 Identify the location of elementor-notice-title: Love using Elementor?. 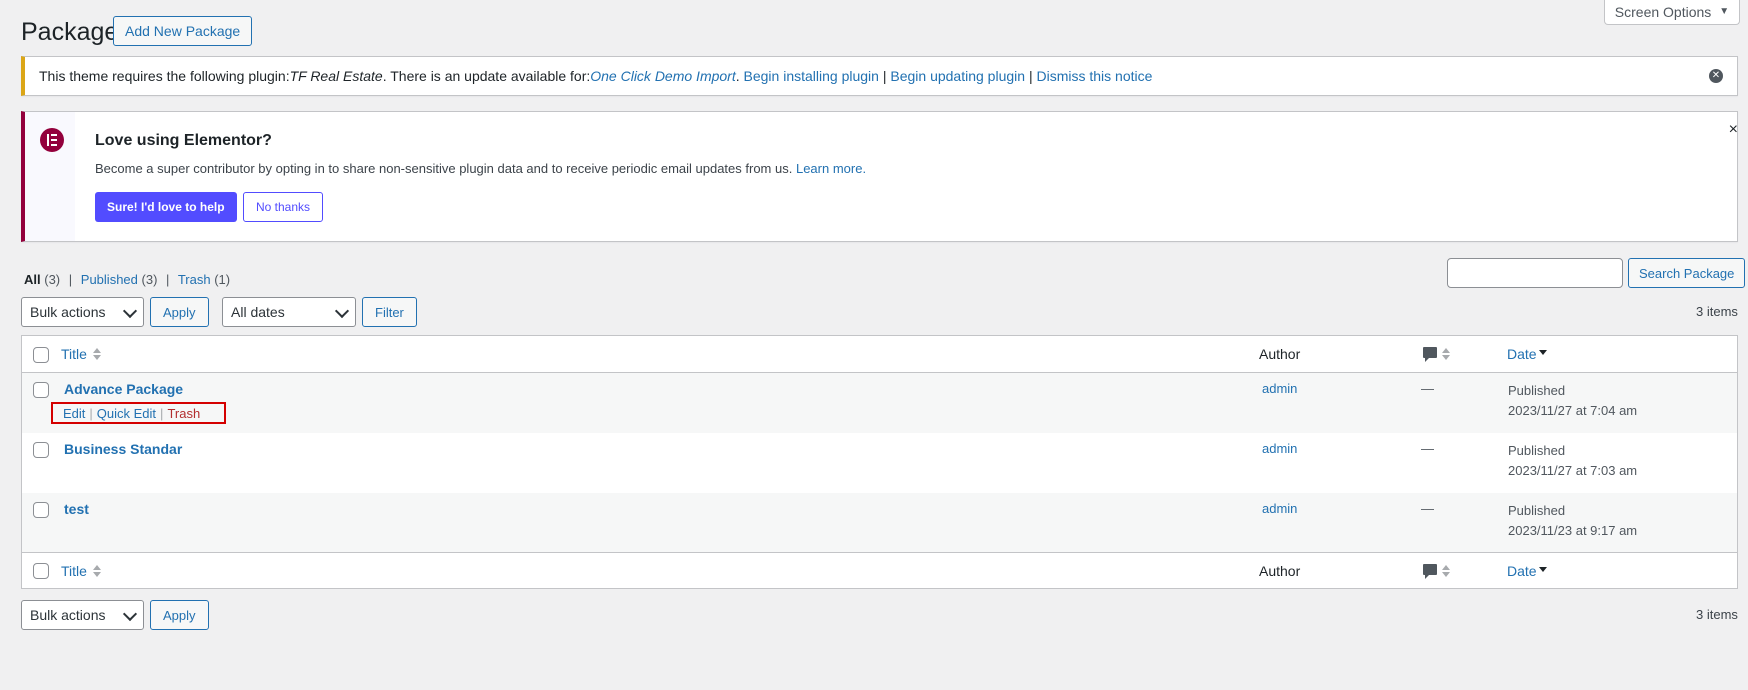
(183, 140).